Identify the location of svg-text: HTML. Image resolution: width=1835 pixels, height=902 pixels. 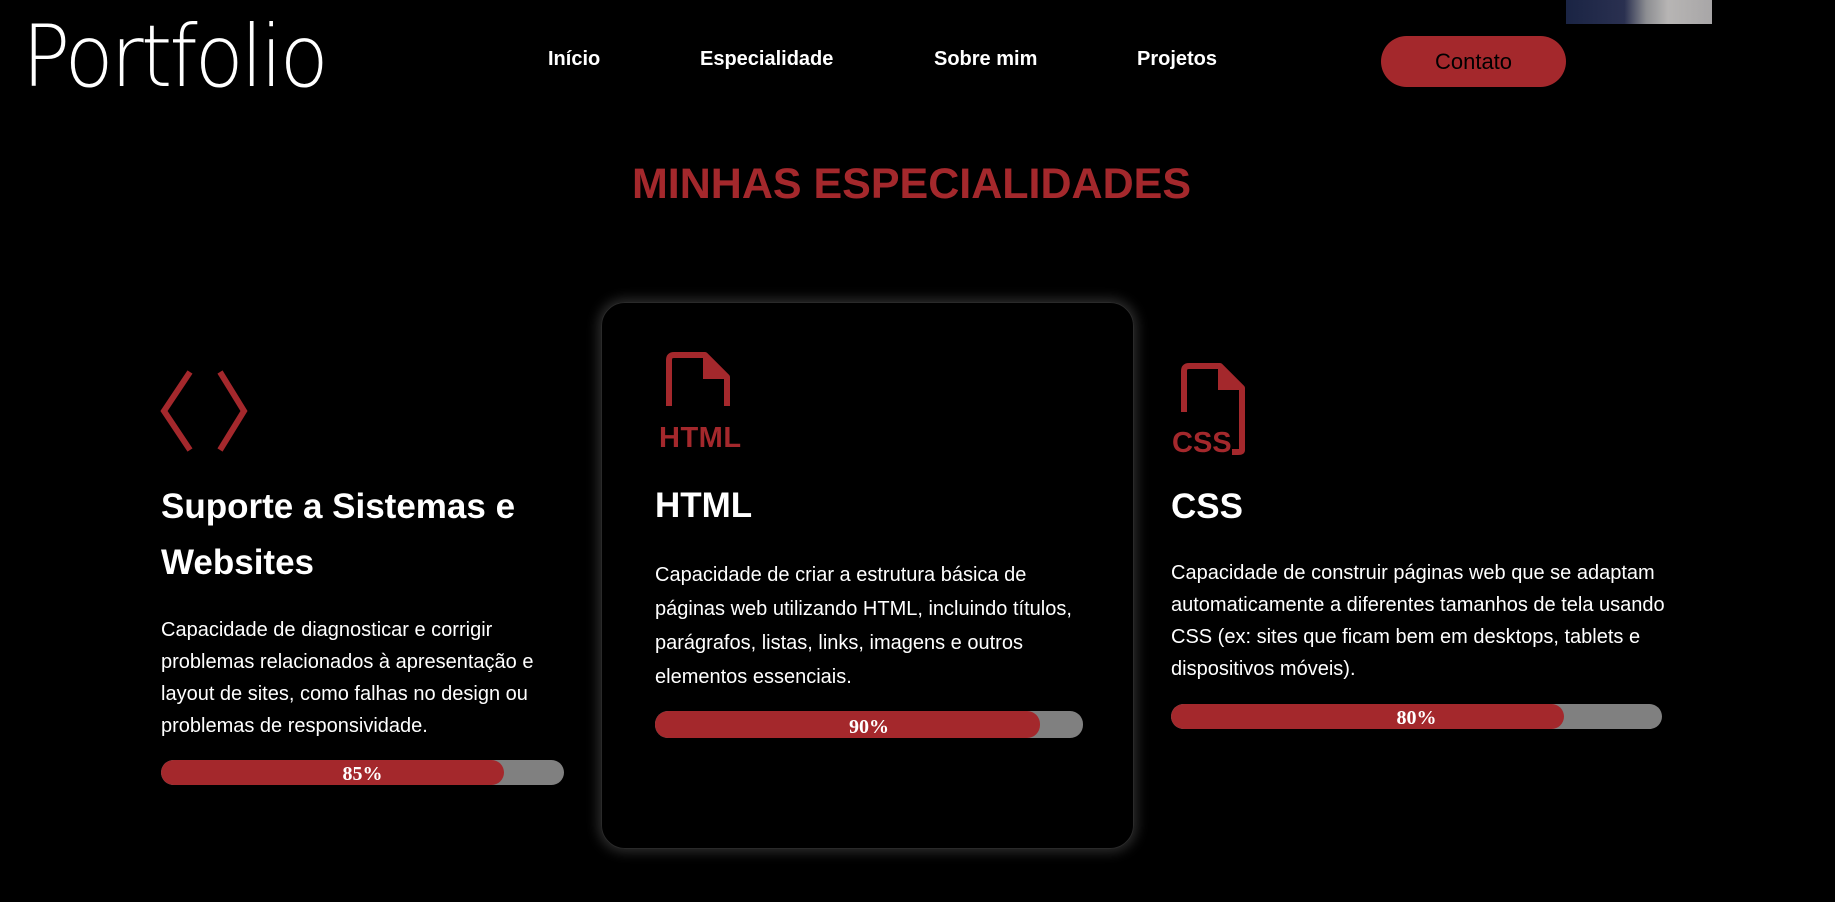
(700, 436).